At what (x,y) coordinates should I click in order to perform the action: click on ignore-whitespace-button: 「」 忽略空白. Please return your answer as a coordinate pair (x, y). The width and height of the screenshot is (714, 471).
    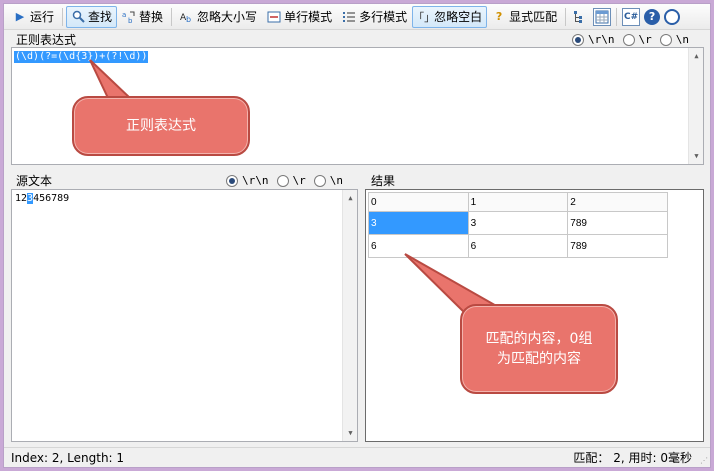
    Looking at the image, I should click on (450, 16).